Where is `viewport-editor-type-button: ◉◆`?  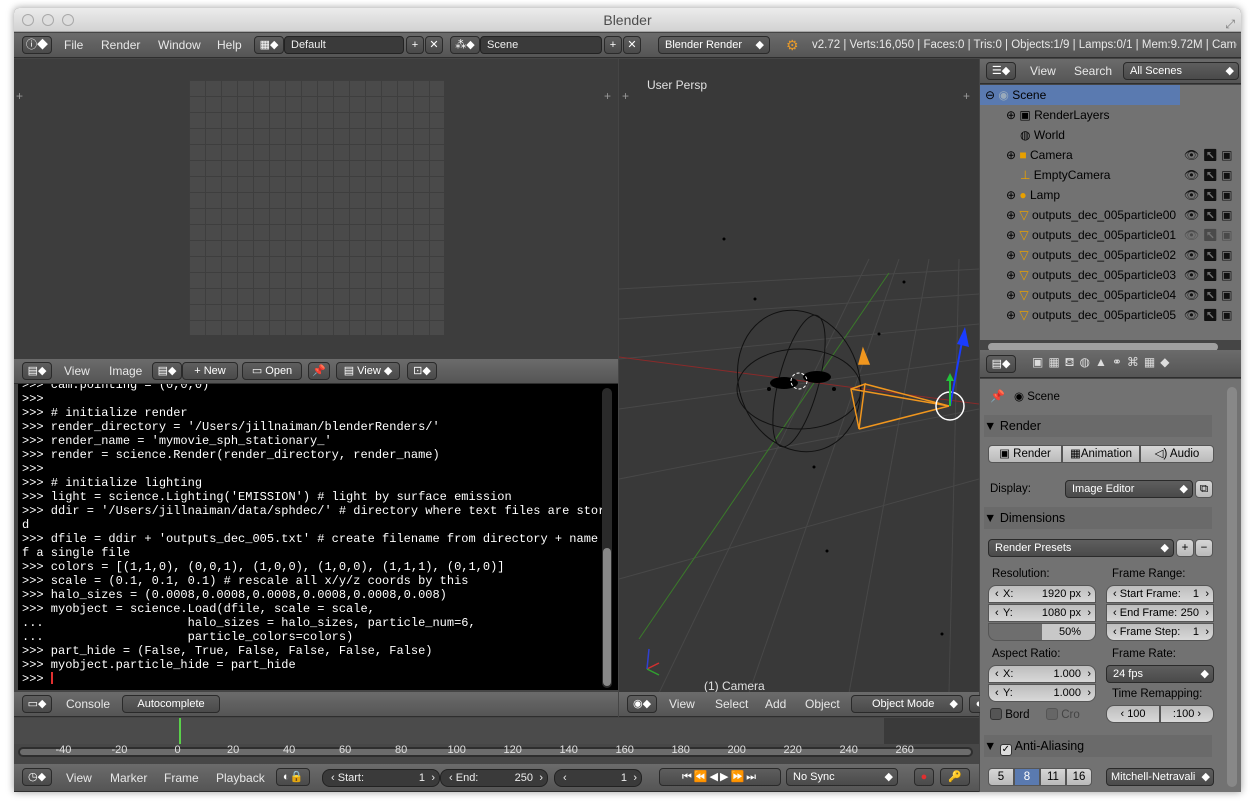 viewport-editor-type-button: ◉◆ is located at coordinates (642, 704).